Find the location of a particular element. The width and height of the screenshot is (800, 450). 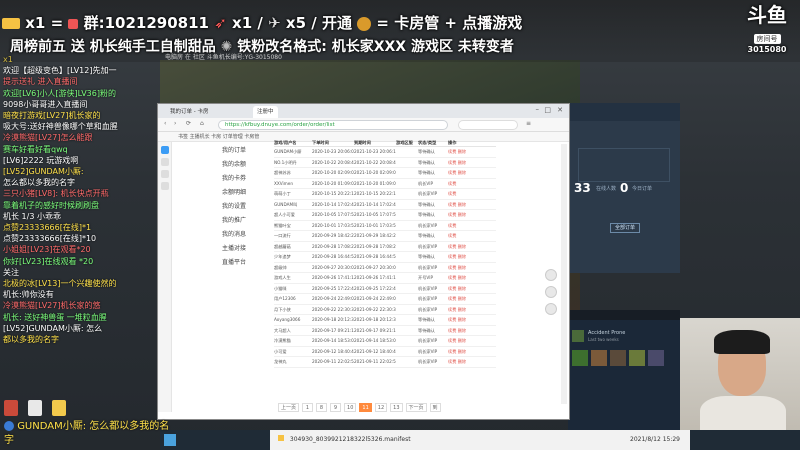

column-header: 游戏区服 is located at coordinates (404, 142).